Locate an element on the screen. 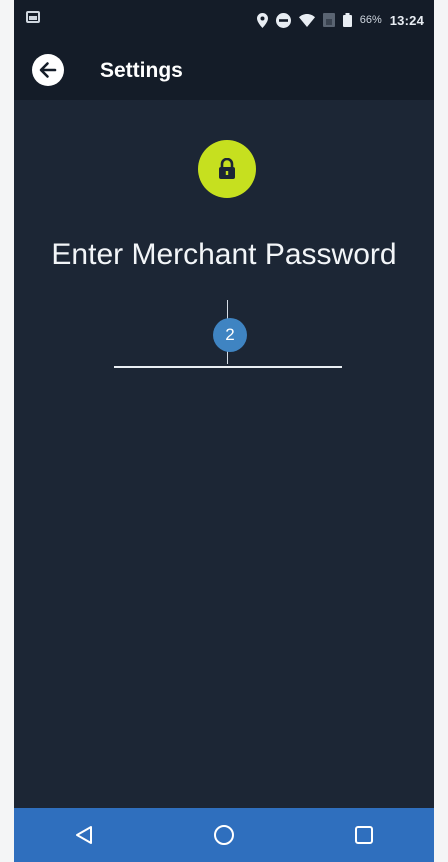 The width and height of the screenshot is (448, 862). back-button is located at coordinates (48, 70).